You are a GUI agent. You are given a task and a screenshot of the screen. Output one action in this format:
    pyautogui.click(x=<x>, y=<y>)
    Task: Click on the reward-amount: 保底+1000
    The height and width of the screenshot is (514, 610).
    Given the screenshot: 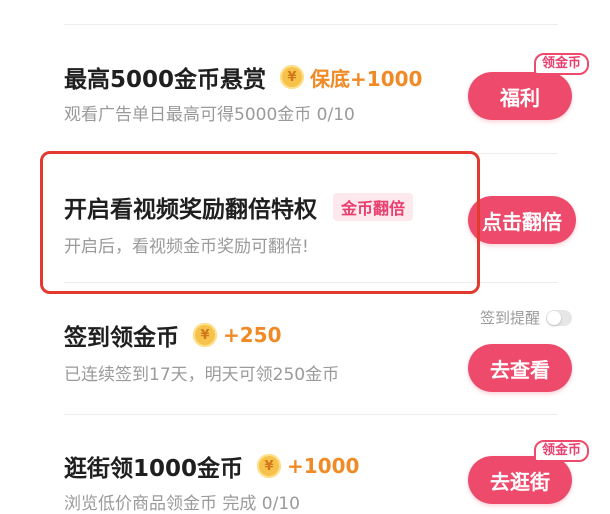 What is the action you would take?
    pyautogui.click(x=366, y=78)
    